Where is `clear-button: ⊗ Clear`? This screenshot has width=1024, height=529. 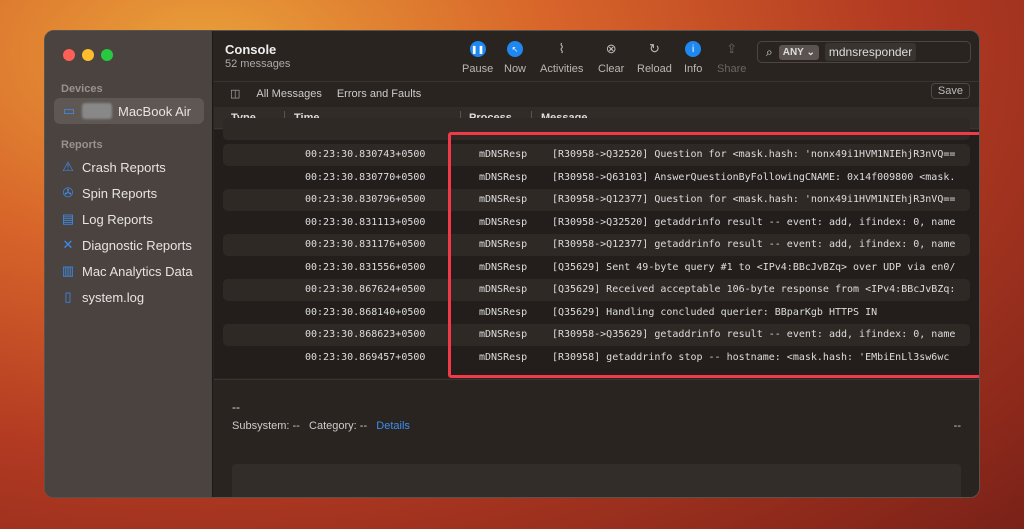 clear-button: ⊗ Clear is located at coordinates (611, 58).